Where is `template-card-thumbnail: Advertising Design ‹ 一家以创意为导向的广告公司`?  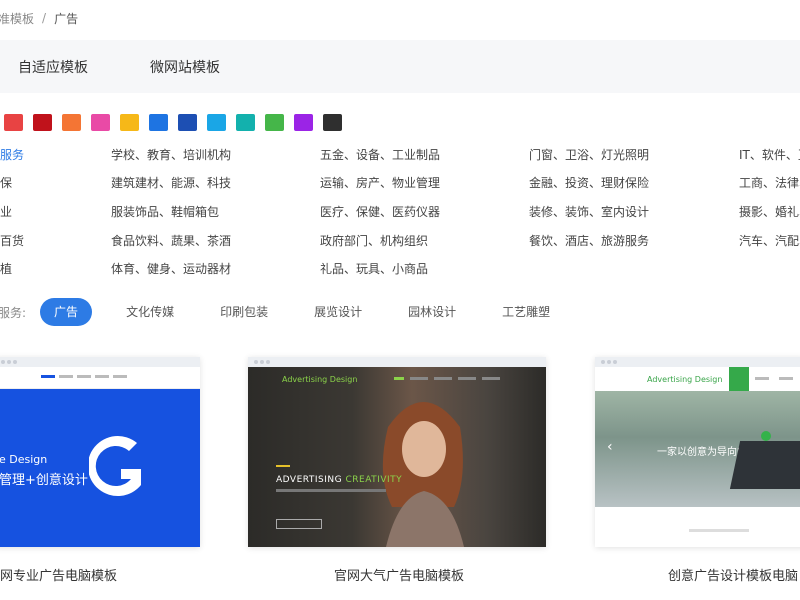
template-card-thumbnail: Advertising Design ‹ 一家以创意为导向的广告公司 is located at coordinates (697, 452).